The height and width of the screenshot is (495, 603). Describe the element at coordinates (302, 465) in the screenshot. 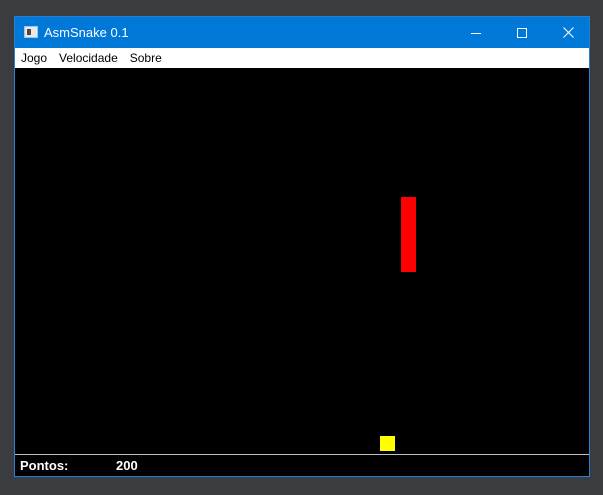

I see `status-bar: Pontos: 200` at that location.